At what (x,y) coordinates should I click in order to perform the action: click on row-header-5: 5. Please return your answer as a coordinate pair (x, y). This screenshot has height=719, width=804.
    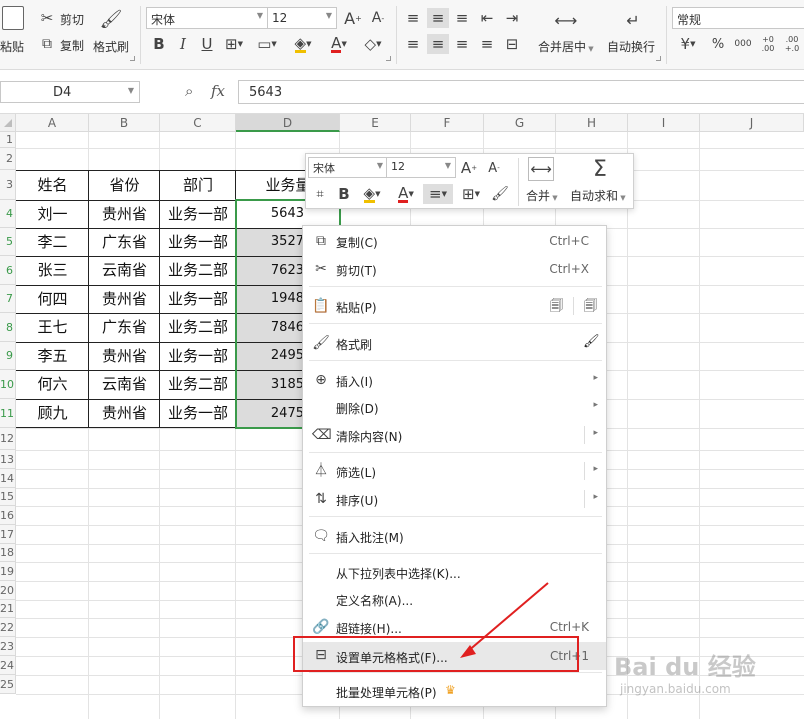
    Looking at the image, I should click on (8, 242).